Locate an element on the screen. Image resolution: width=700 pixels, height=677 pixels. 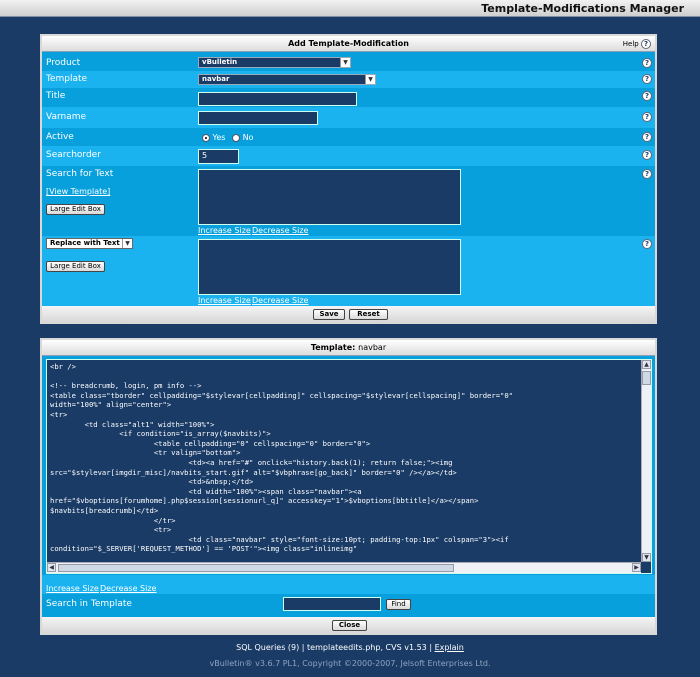
template-title-name: navbar is located at coordinates (372, 347).